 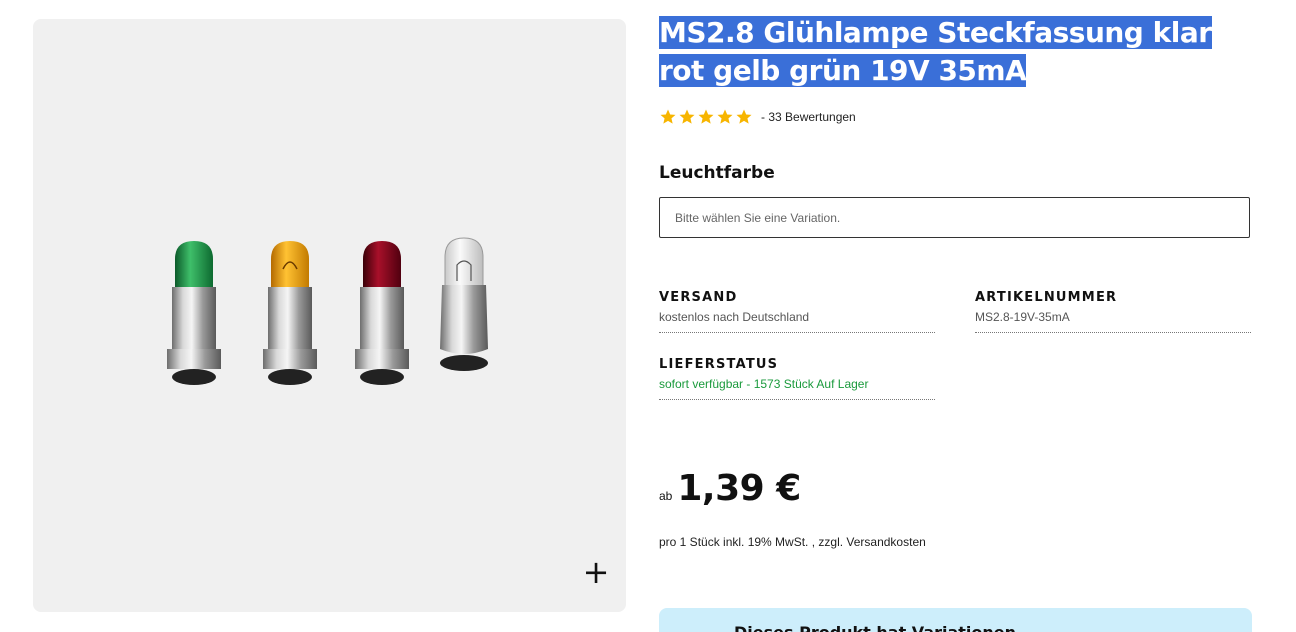 What do you see at coordinates (596, 572) in the screenshot?
I see `zoom-plus-icon: +` at bounding box center [596, 572].